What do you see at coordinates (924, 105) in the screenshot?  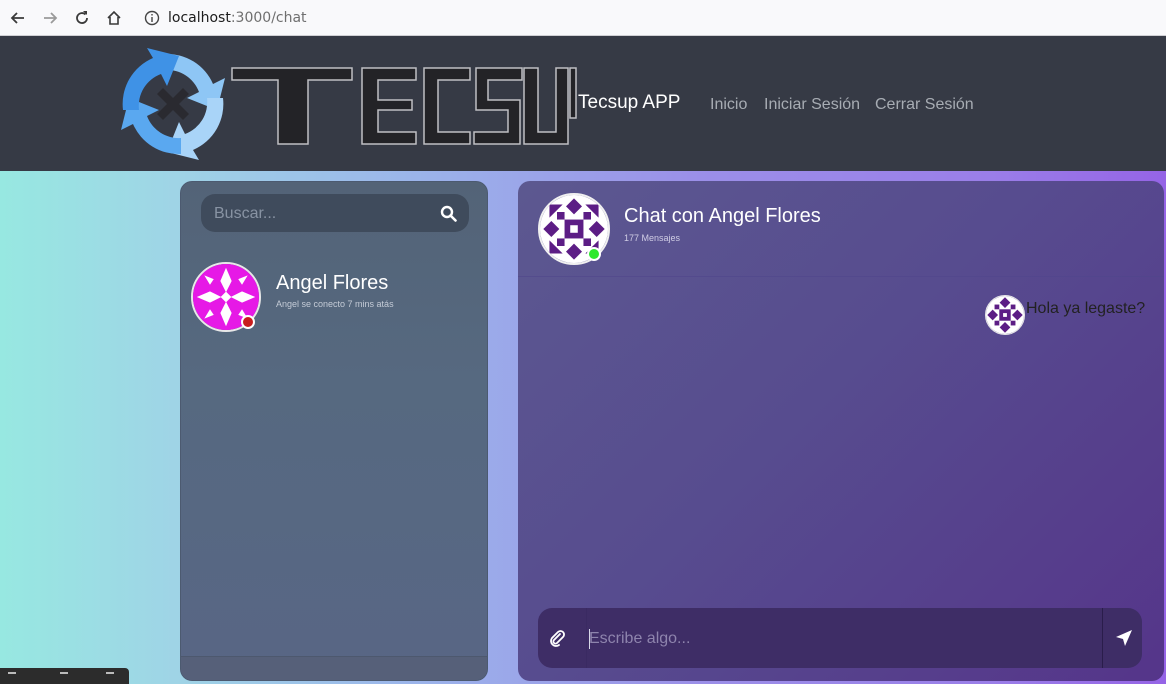 I see `nav-link-cerrar-sesion: Cerrar Sesión` at bounding box center [924, 105].